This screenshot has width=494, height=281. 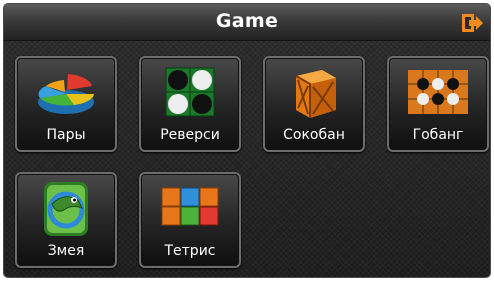 What do you see at coordinates (190, 135) in the screenshot?
I see `game-label: Реверси` at bounding box center [190, 135].